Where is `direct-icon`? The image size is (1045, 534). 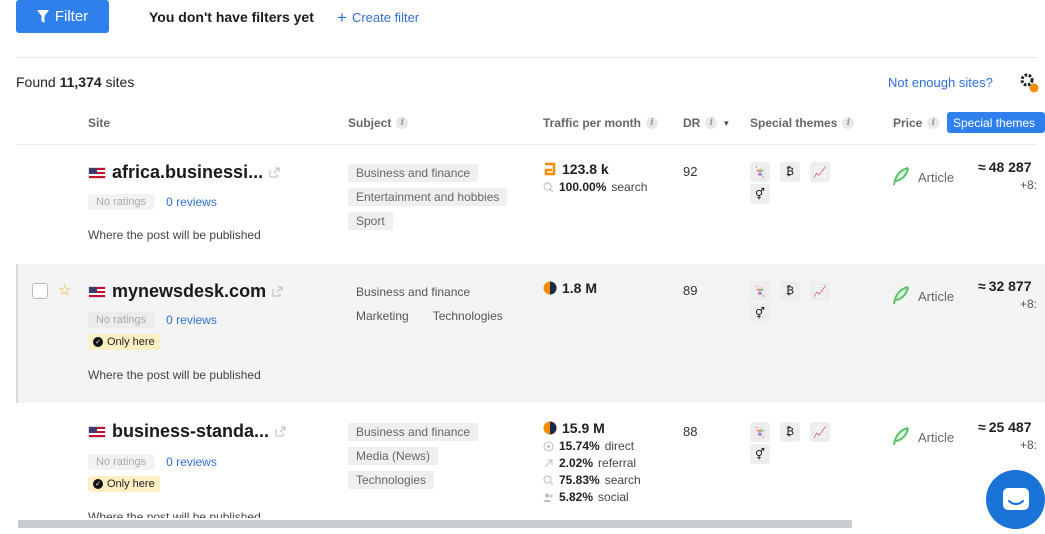 direct-icon is located at coordinates (548, 446).